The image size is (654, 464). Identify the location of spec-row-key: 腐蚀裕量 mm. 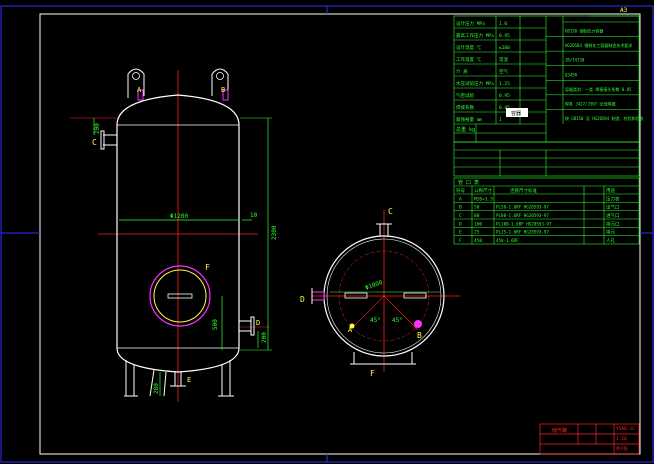
(469, 119).